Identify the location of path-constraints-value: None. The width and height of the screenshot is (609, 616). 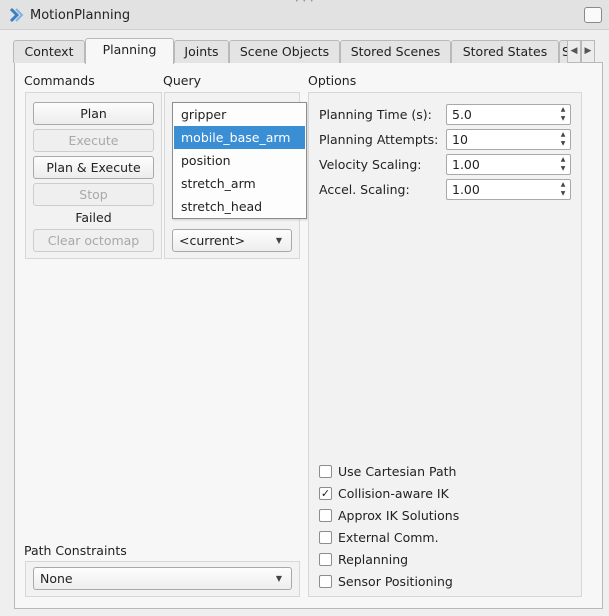
(56, 578).